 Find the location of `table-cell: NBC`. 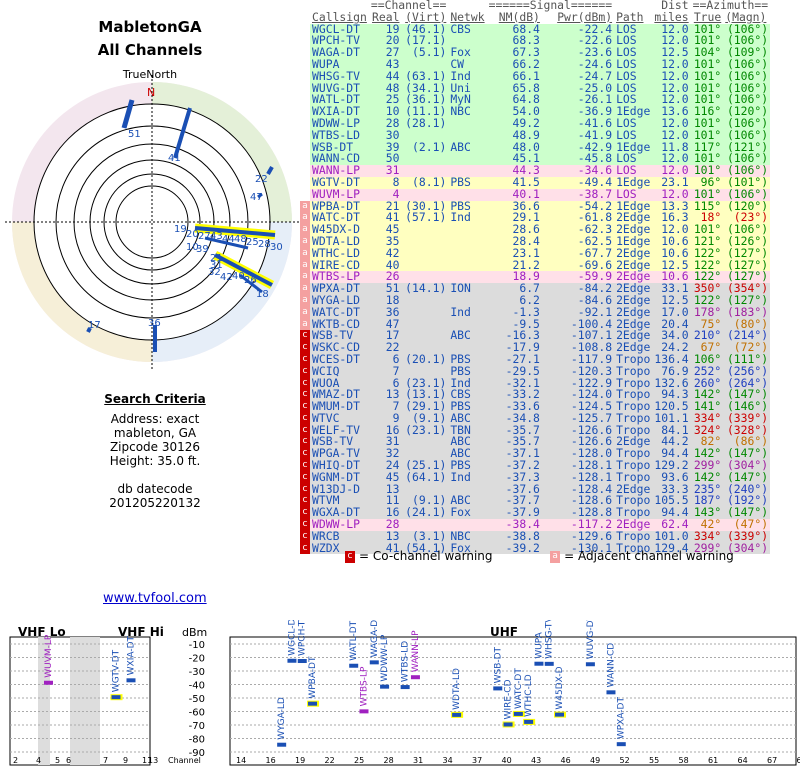

table-cell: NBC is located at coordinates (467, 112).